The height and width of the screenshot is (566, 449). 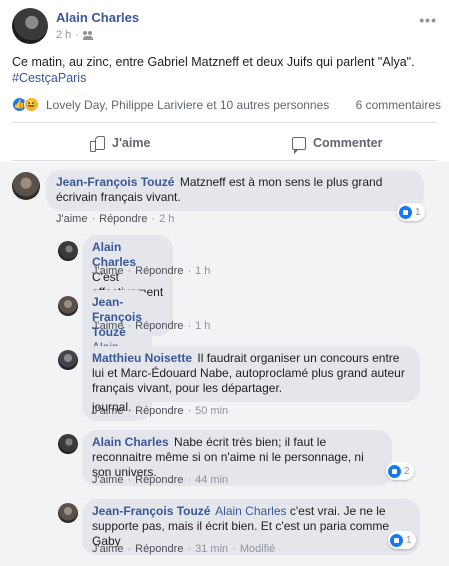 What do you see at coordinates (224, 143) in the screenshot?
I see `post-actions: J'aime Commenter` at bounding box center [224, 143].